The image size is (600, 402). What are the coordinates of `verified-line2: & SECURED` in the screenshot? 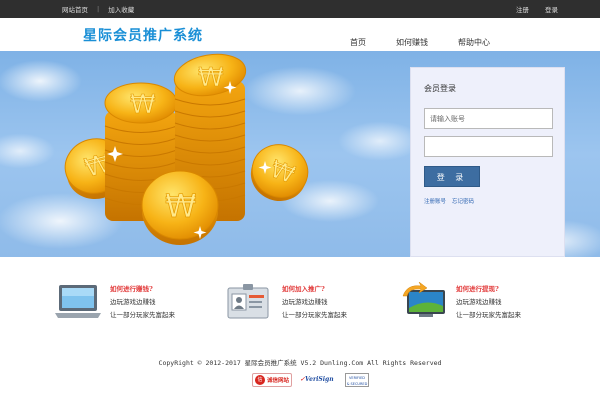 It's located at (357, 384).